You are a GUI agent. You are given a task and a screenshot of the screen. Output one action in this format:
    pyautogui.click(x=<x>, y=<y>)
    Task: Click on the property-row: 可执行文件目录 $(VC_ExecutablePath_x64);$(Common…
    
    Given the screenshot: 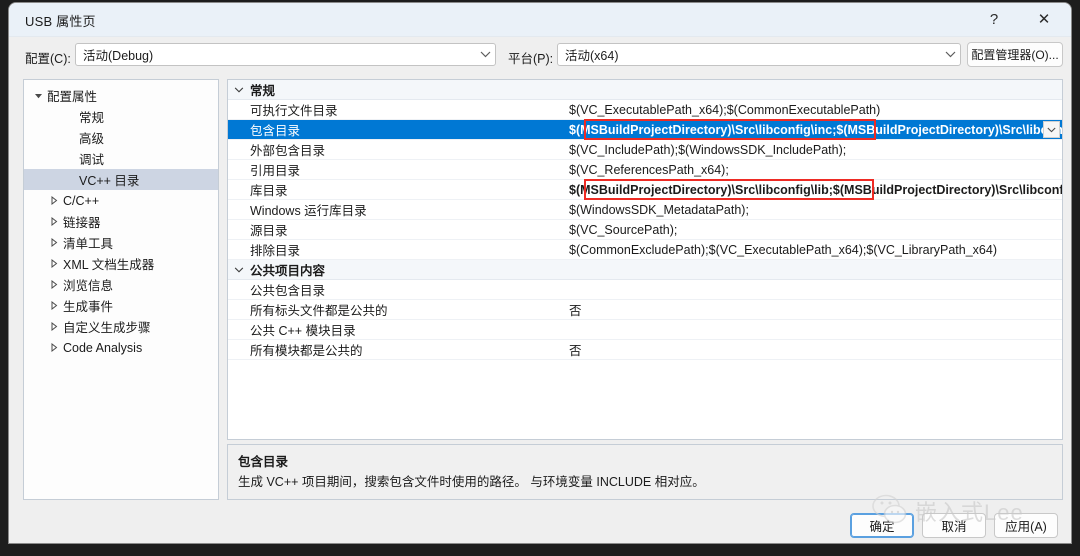 What is the action you would take?
    pyautogui.click(x=645, y=110)
    